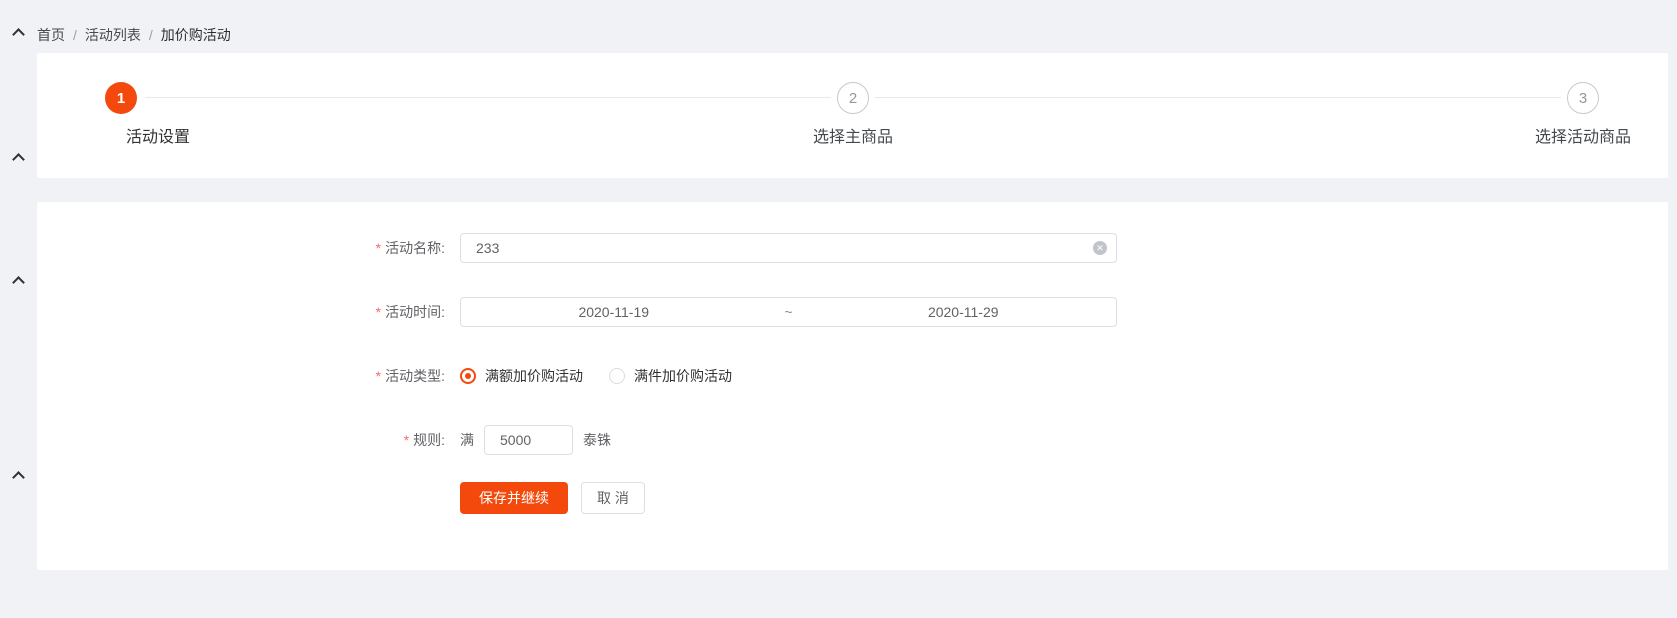  Describe the element at coordinates (410, 248) in the screenshot. I see `activity-name-label: * 活动名称:` at that location.